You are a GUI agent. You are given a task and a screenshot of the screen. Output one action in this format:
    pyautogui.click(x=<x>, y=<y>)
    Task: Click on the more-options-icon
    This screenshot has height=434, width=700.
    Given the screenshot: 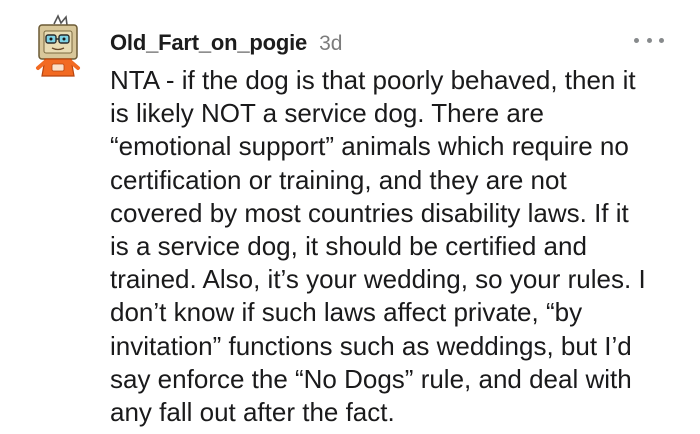 What is the action you would take?
    pyautogui.click(x=649, y=40)
    